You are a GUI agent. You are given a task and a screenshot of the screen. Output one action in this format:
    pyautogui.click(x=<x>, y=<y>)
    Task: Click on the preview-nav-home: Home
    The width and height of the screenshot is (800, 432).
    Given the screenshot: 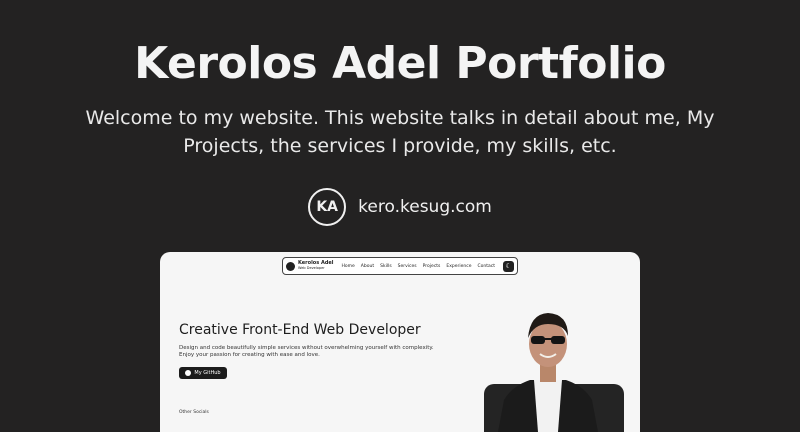 What is the action you would take?
    pyautogui.click(x=348, y=266)
    